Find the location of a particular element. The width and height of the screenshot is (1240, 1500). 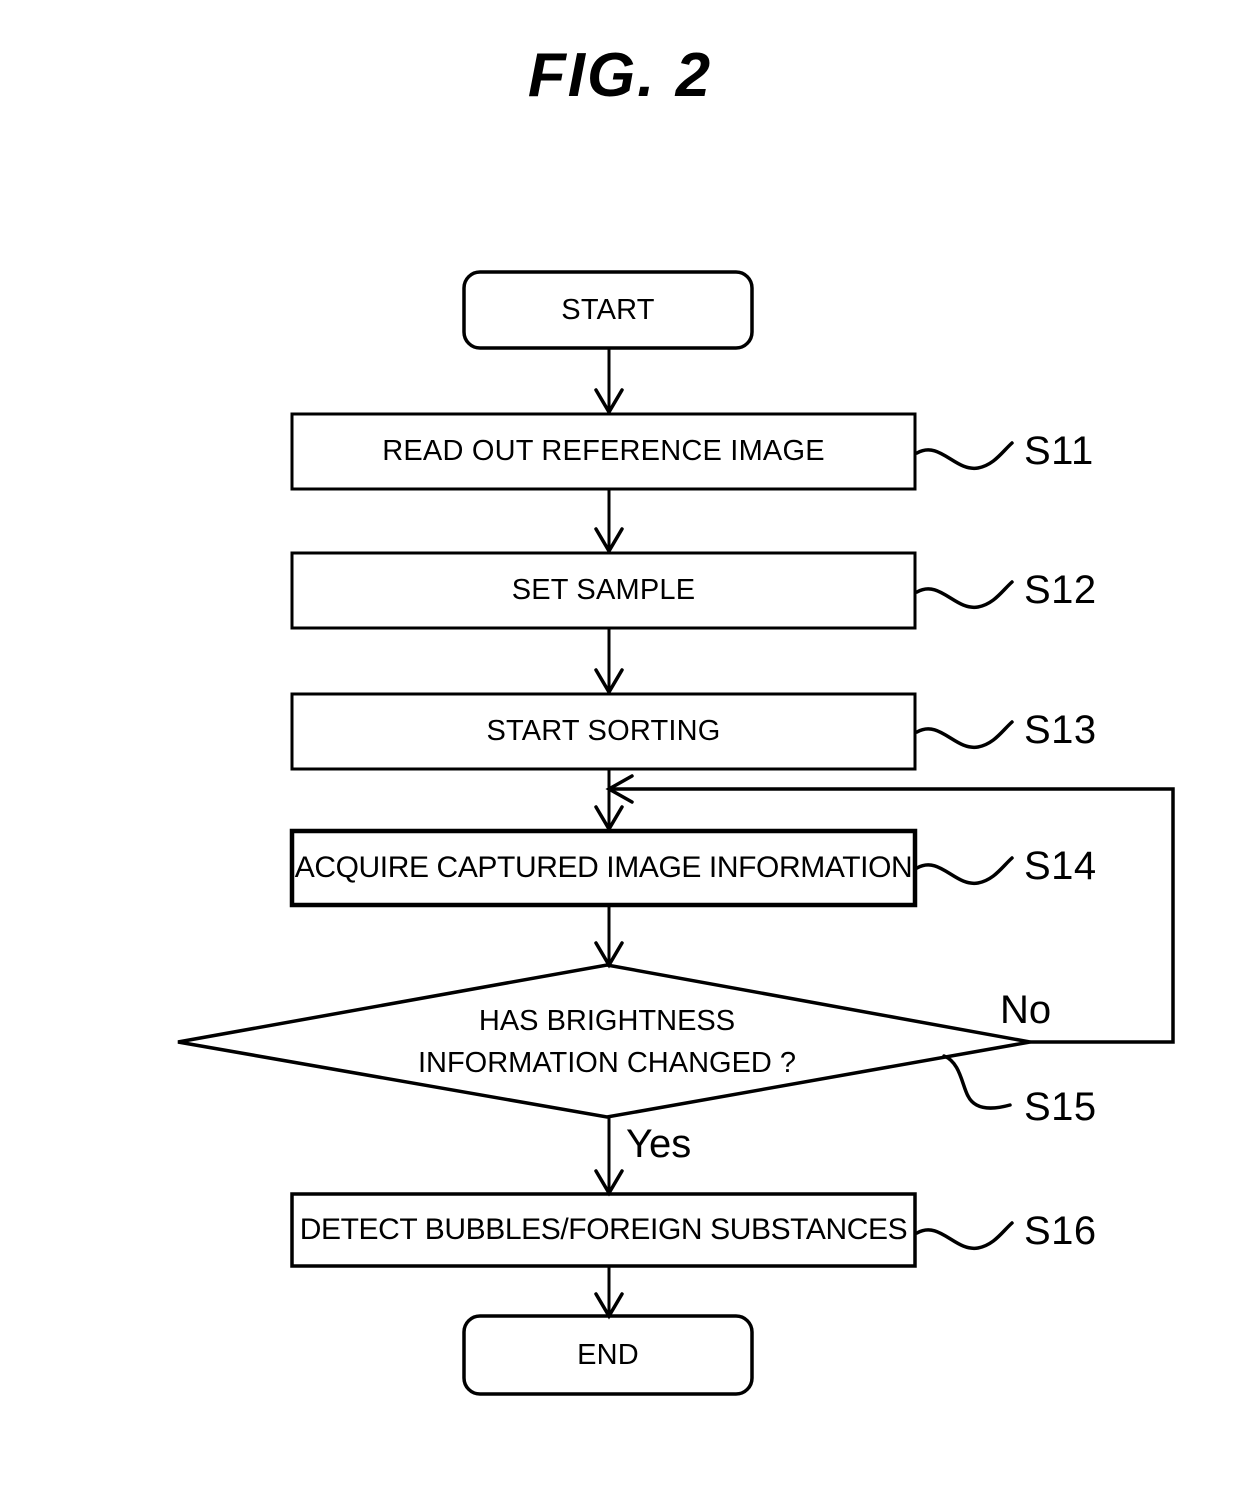

node-label-s15-line1: HAS BRIGHTNESS is located at coordinates (607, 1021).